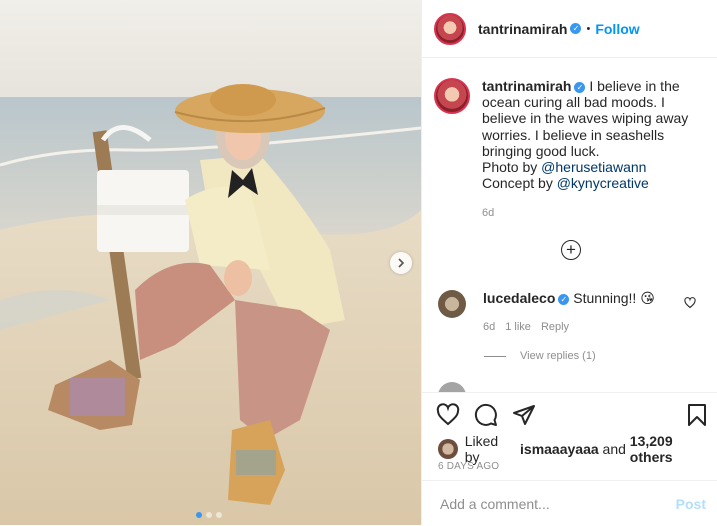  I want to click on carousel-dots, so click(209, 515).